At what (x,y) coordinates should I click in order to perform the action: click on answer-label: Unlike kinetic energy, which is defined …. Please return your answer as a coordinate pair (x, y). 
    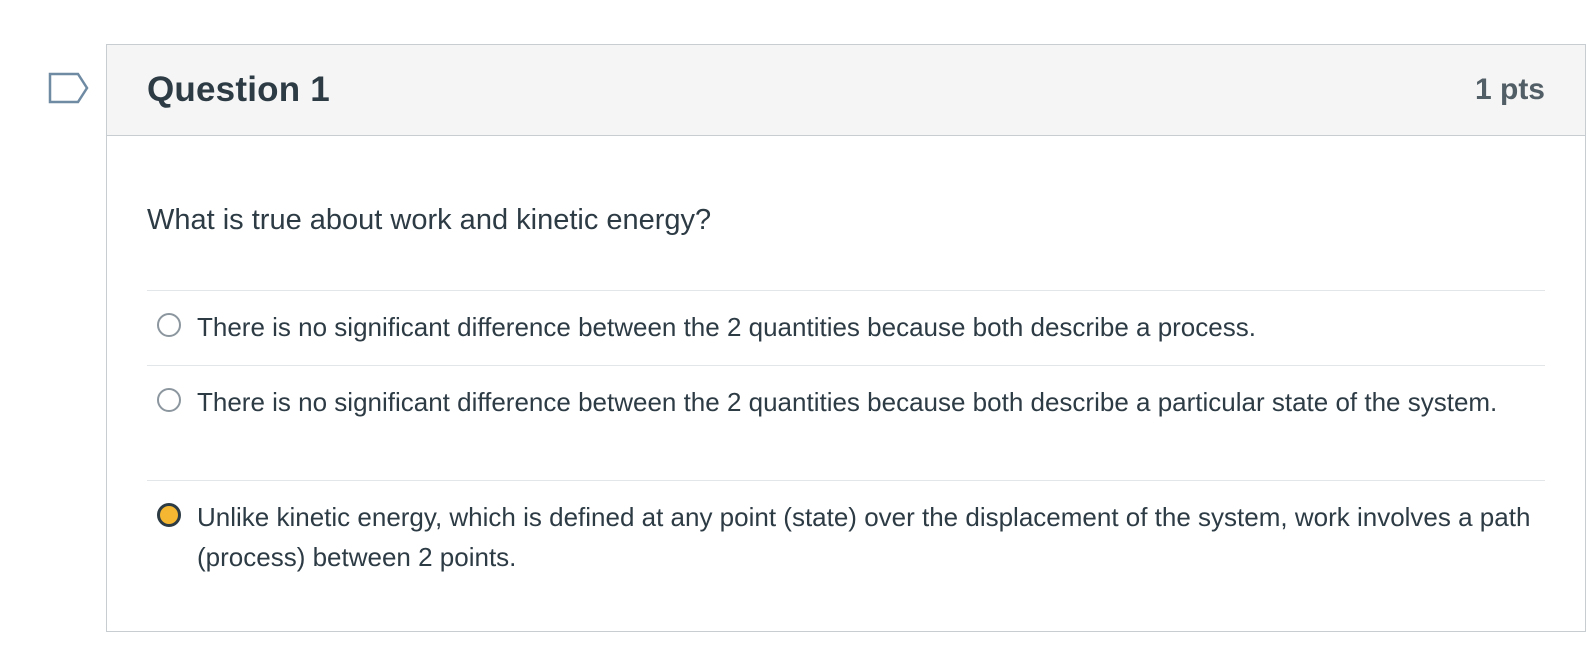
    Looking at the image, I should click on (864, 537).